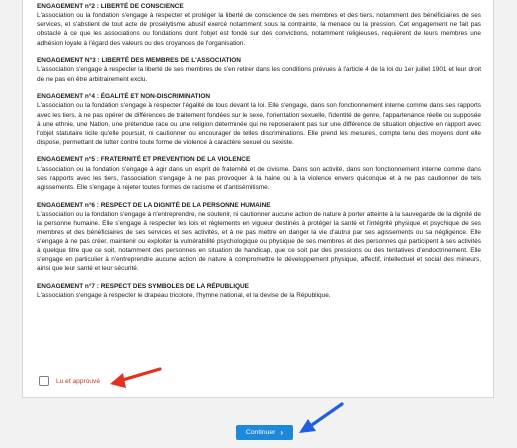 This screenshot has width=517, height=448. I want to click on consent-label: Lu et approuvé, so click(78, 381).